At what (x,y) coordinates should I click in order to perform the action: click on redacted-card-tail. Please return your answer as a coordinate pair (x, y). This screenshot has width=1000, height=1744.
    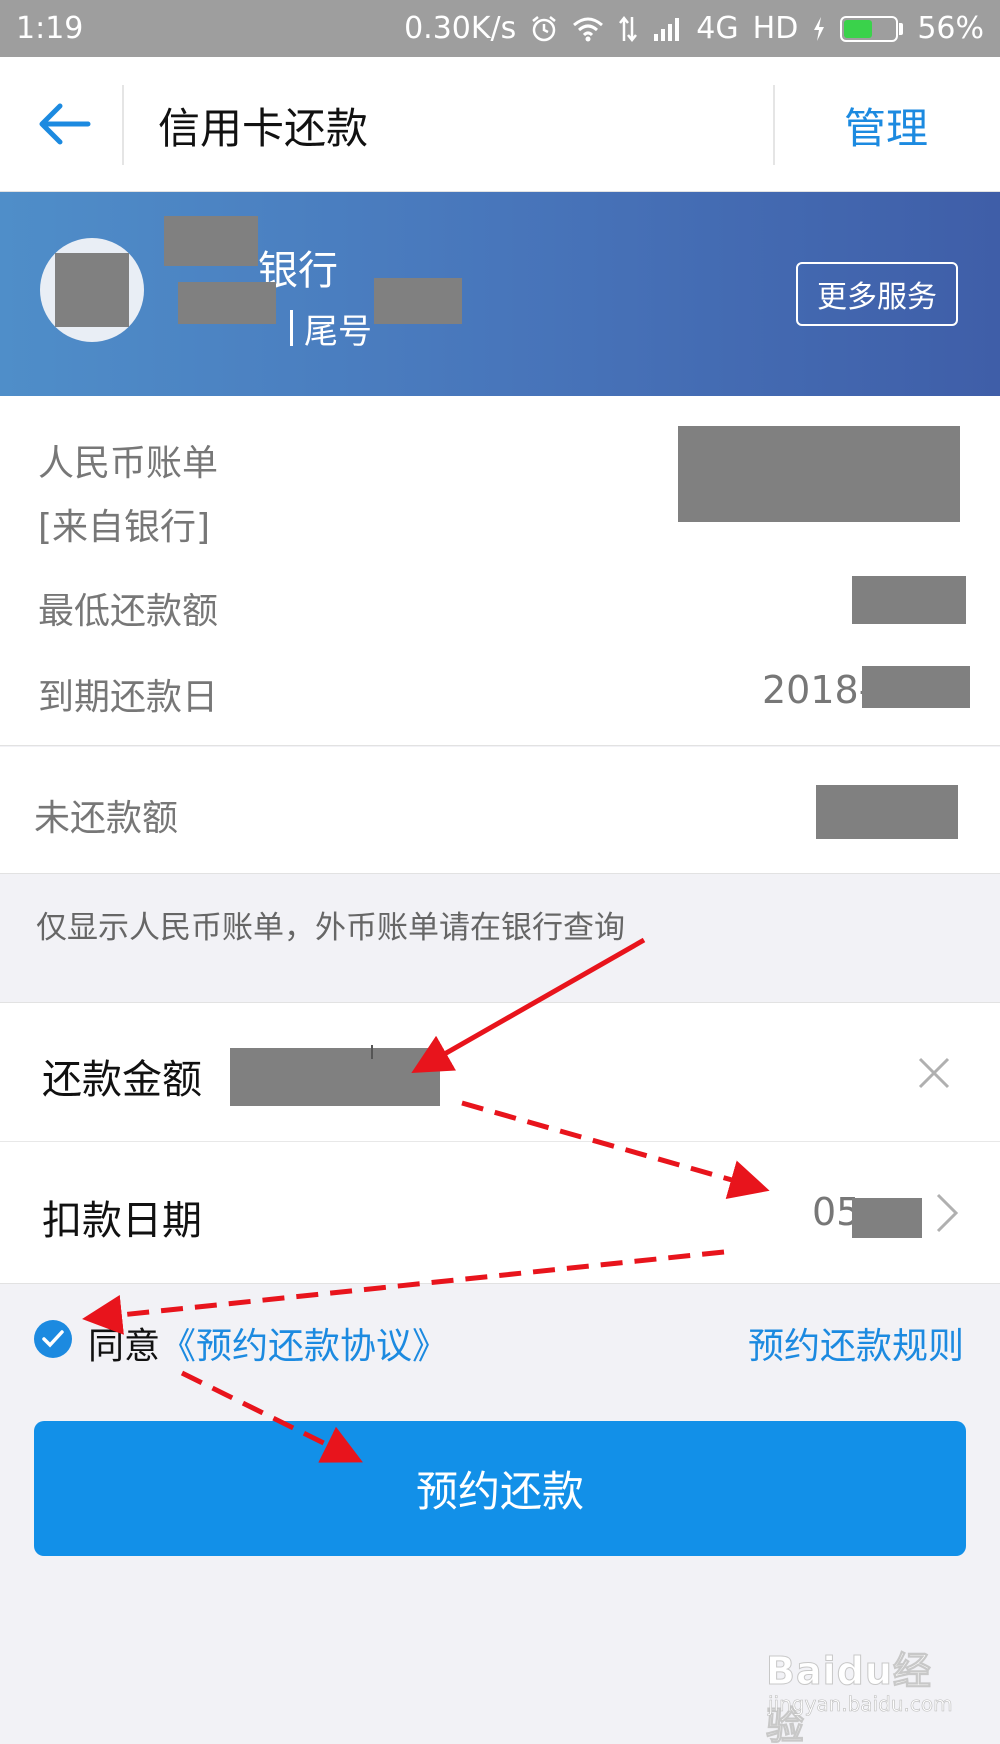
    Looking at the image, I should click on (418, 301).